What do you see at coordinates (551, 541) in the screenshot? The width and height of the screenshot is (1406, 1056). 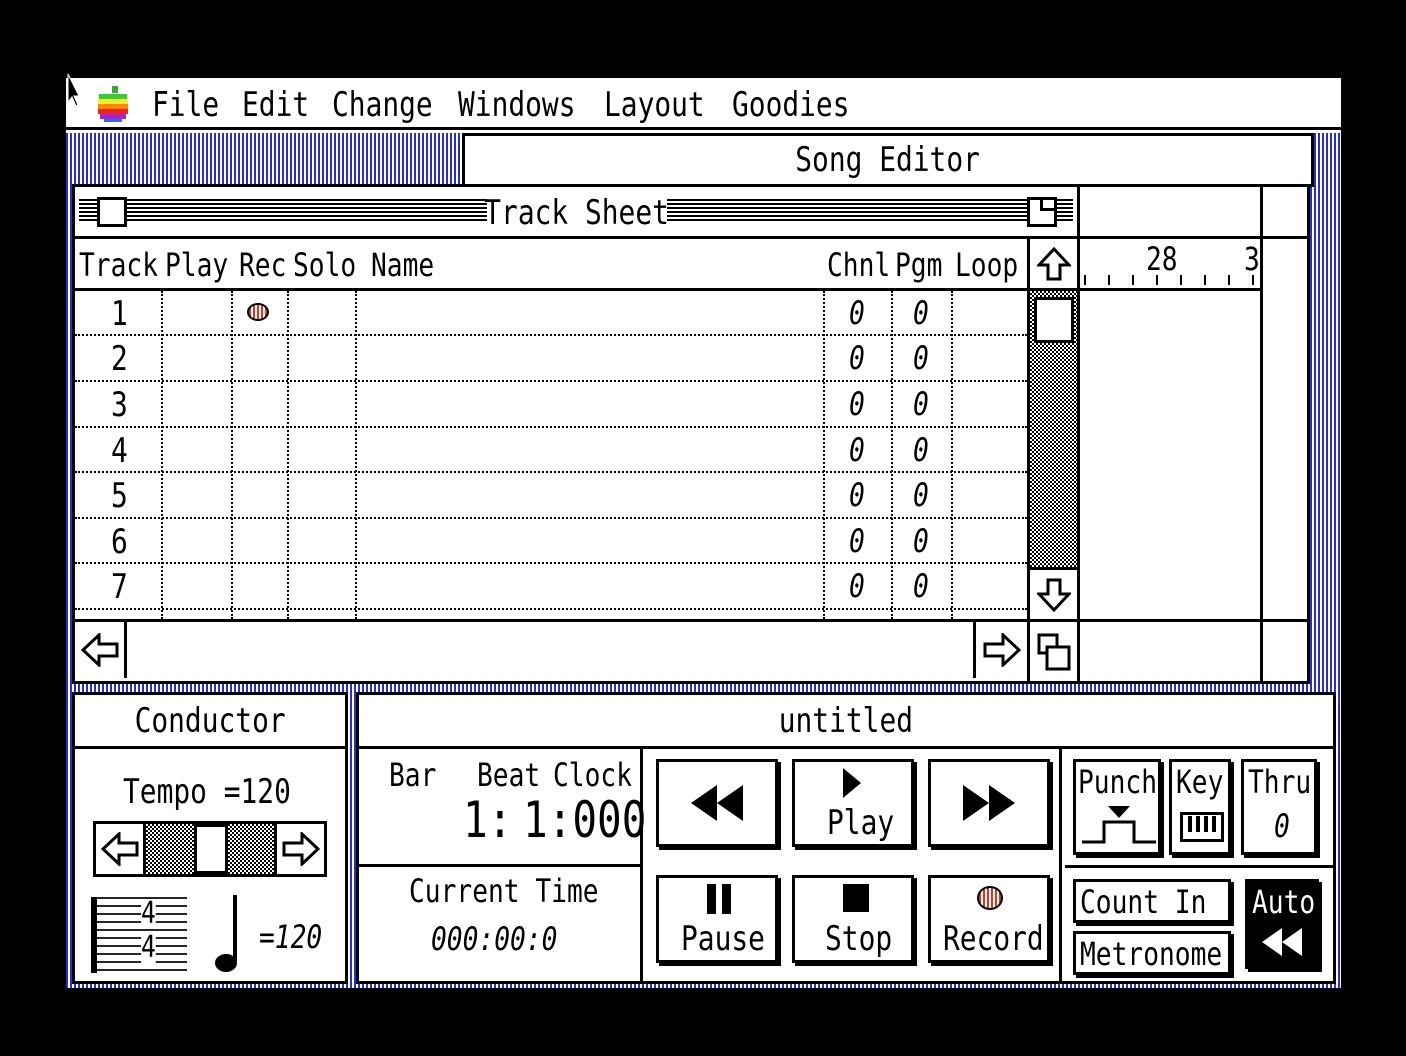 I see `table-row: 6 0 0` at bounding box center [551, 541].